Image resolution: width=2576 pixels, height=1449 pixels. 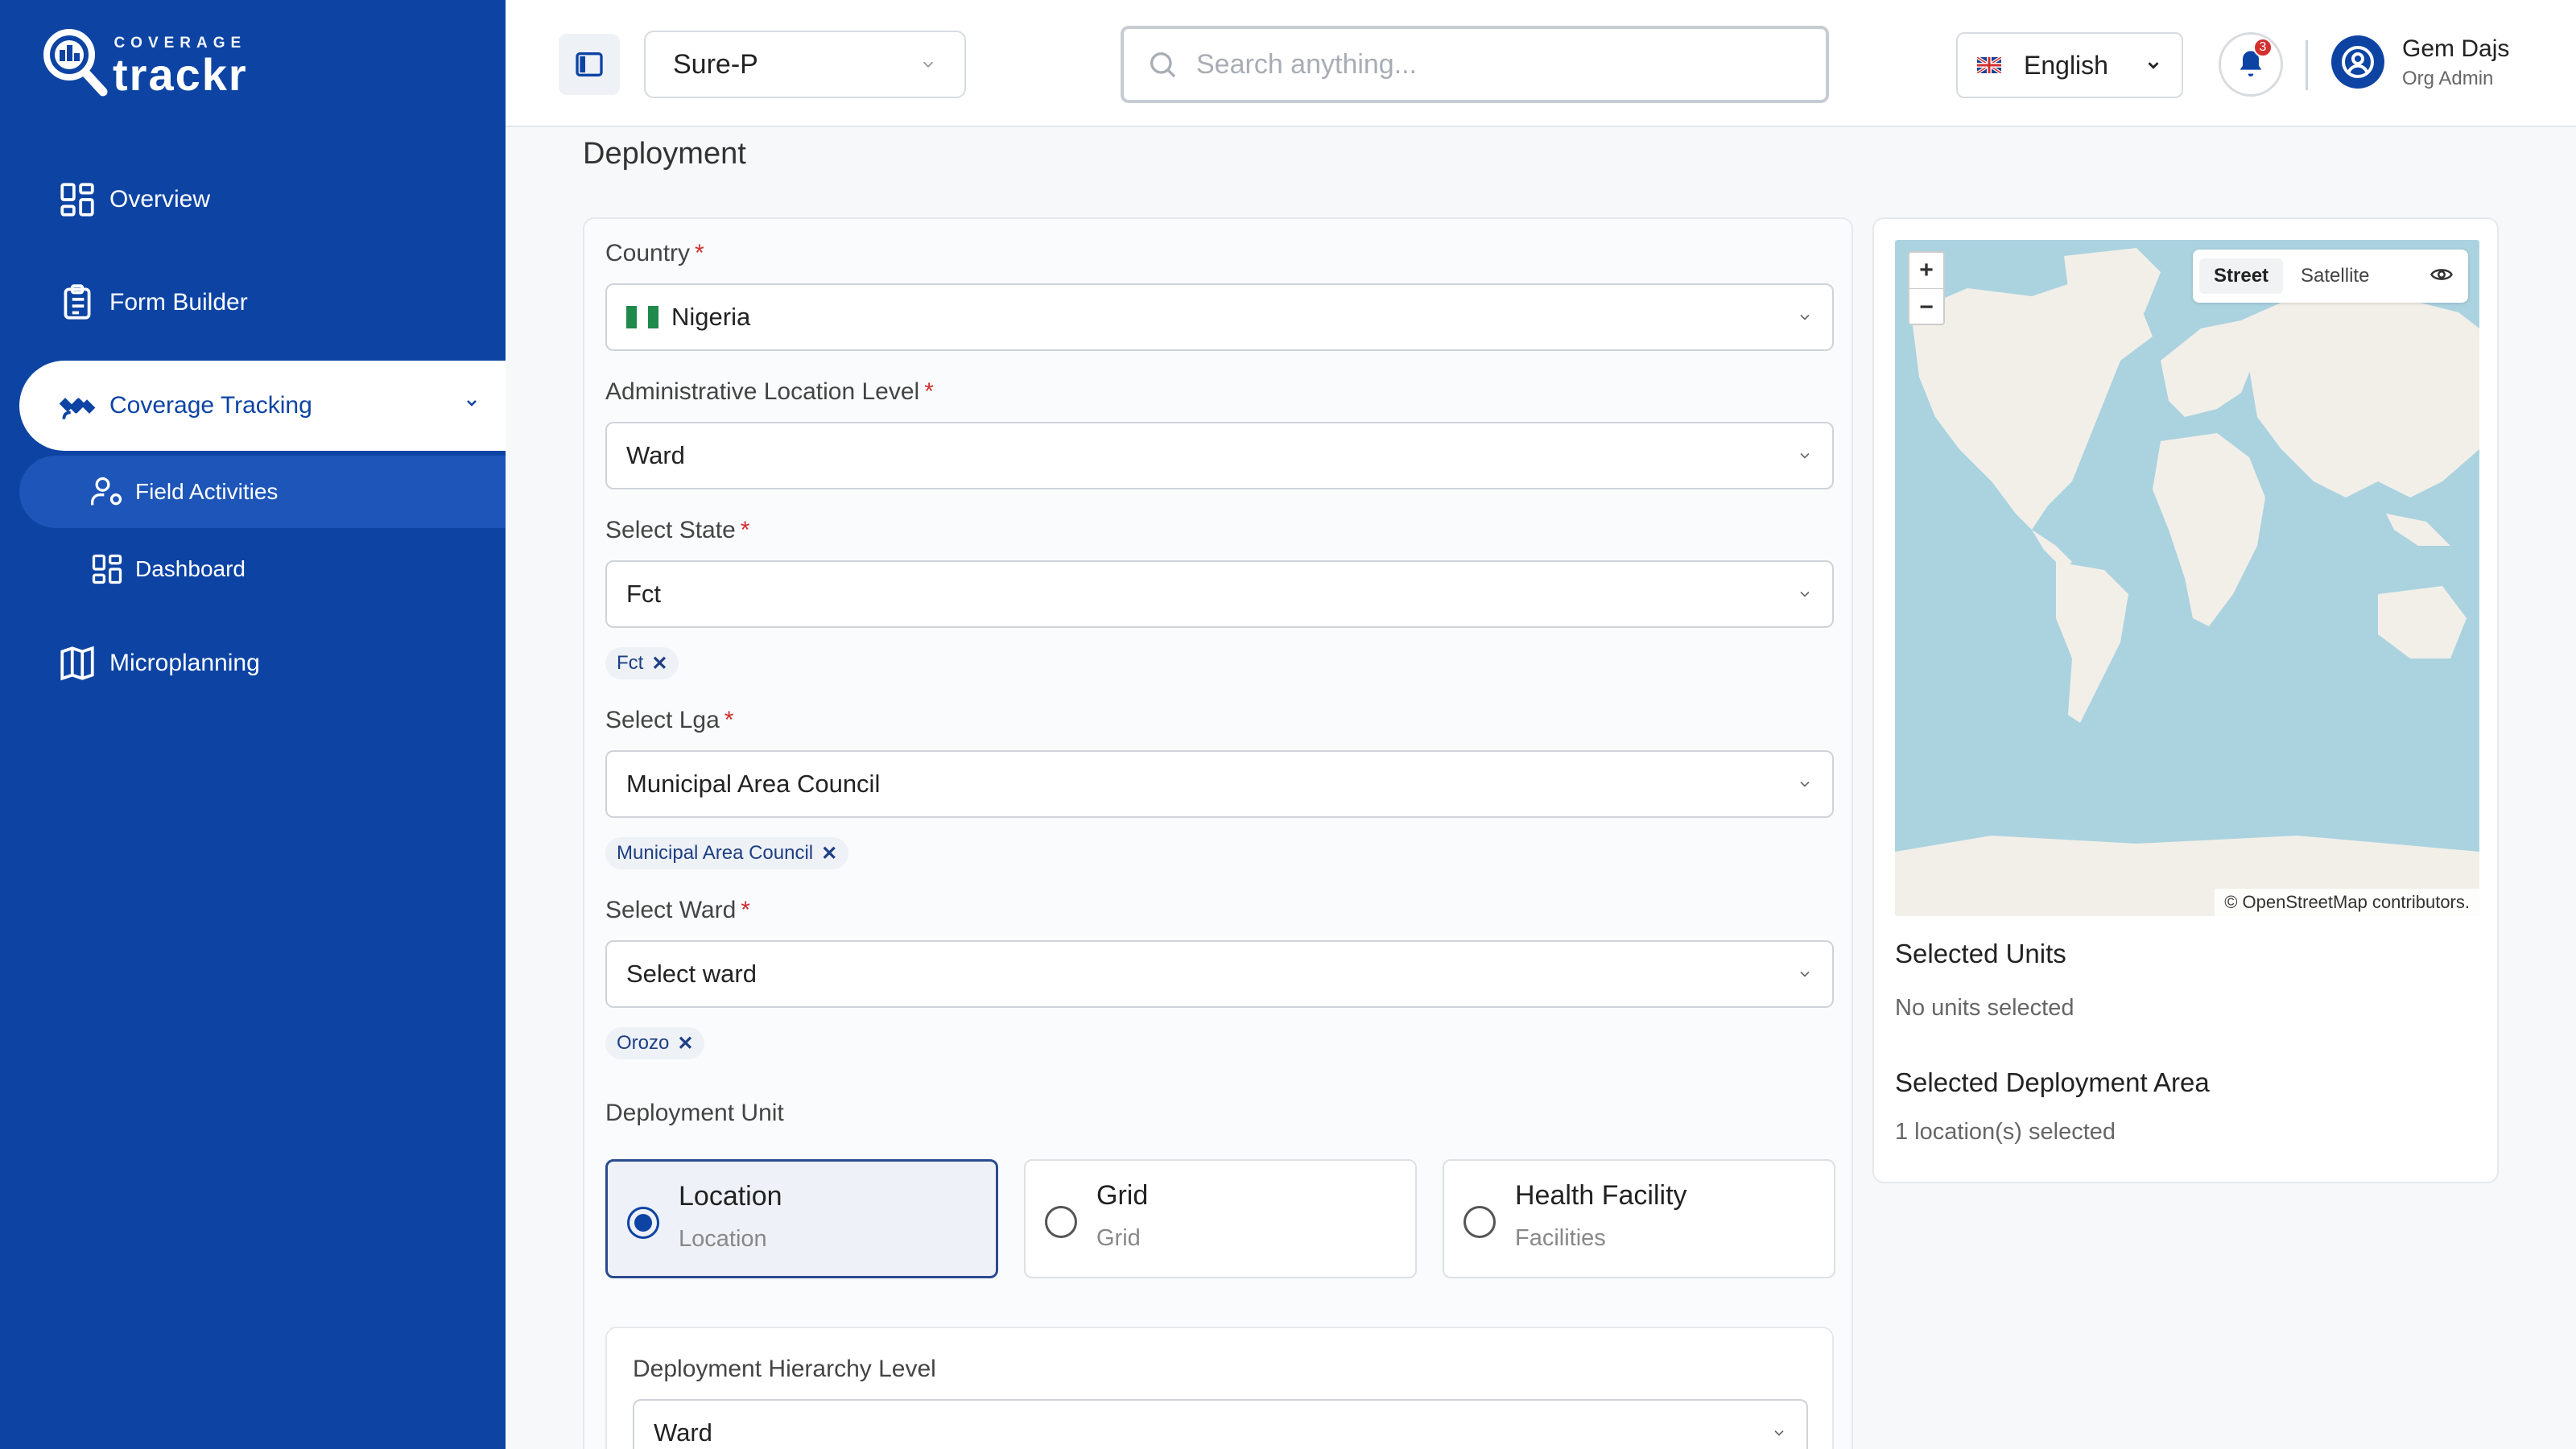 What do you see at coordinates (2441, 276) in the screenshot?
I see `eye-icon` at bounding box center [2441, 276].